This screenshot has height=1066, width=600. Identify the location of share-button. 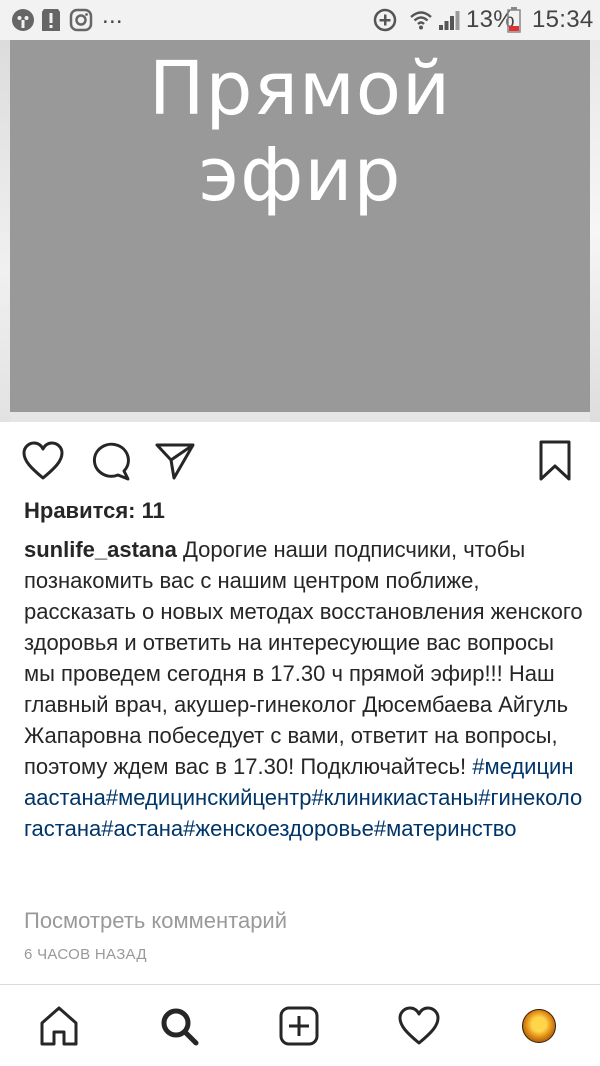
(175, 461).